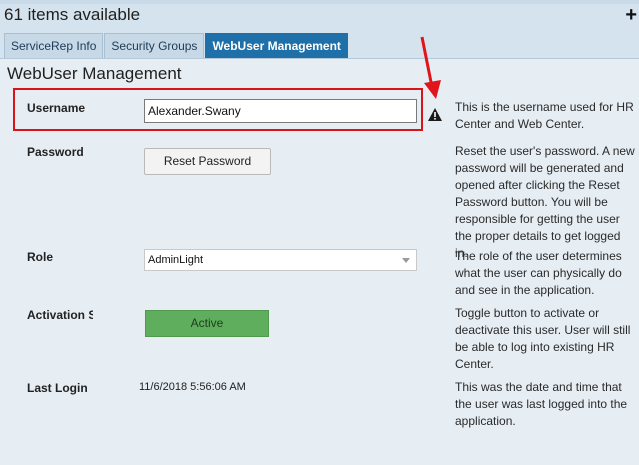 The width and height of the screenshot is (639, 465). Describe the element at coordinates (54, 45) in the screenshot. I see `tab-servicerep-info: ServiceRep Info` at that location.